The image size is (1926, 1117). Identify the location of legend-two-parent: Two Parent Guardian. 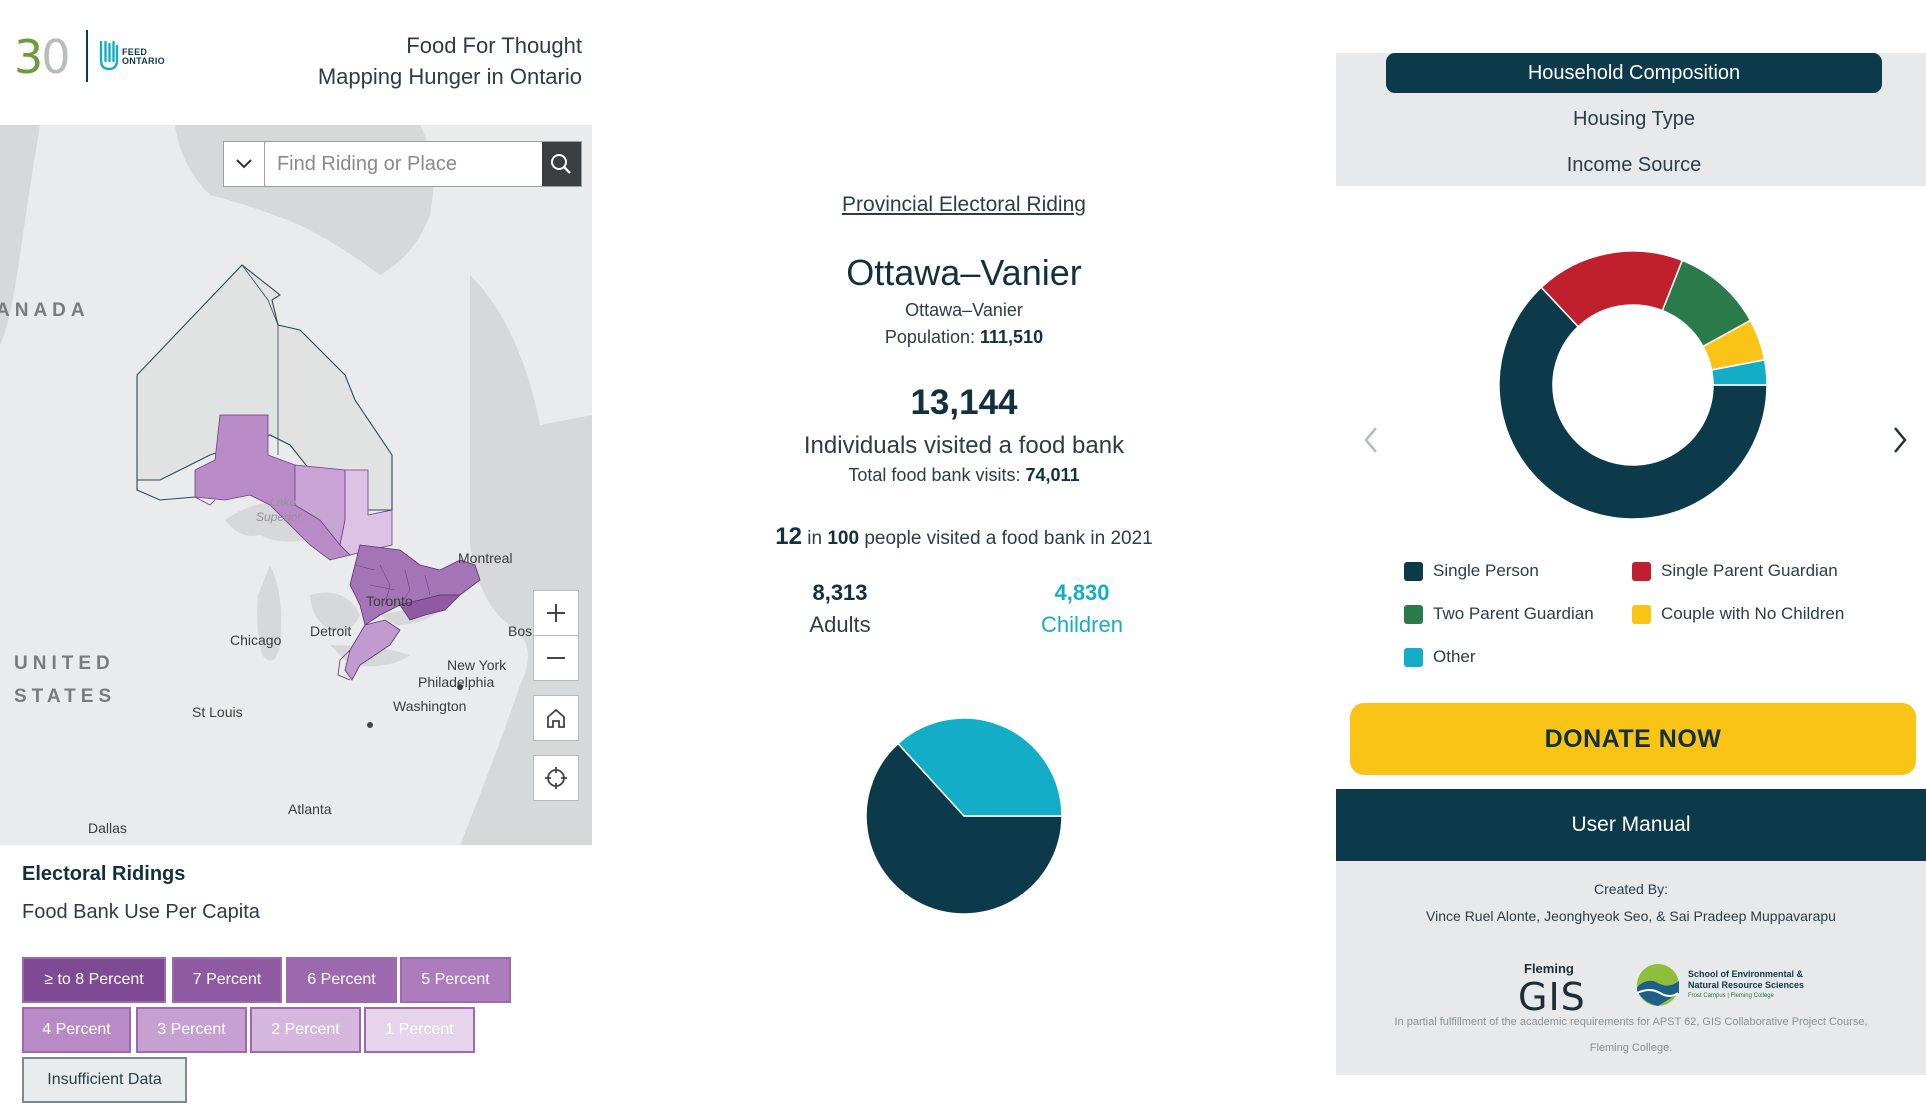
(1499, 614).